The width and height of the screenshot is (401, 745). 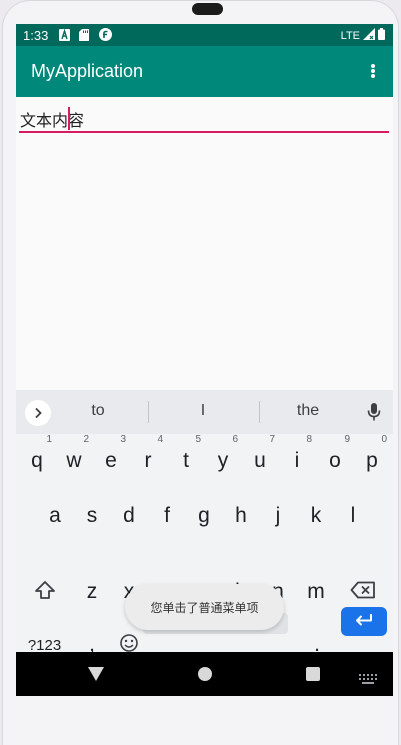 I want to click on key-g: g, so click(x=204, y=516).